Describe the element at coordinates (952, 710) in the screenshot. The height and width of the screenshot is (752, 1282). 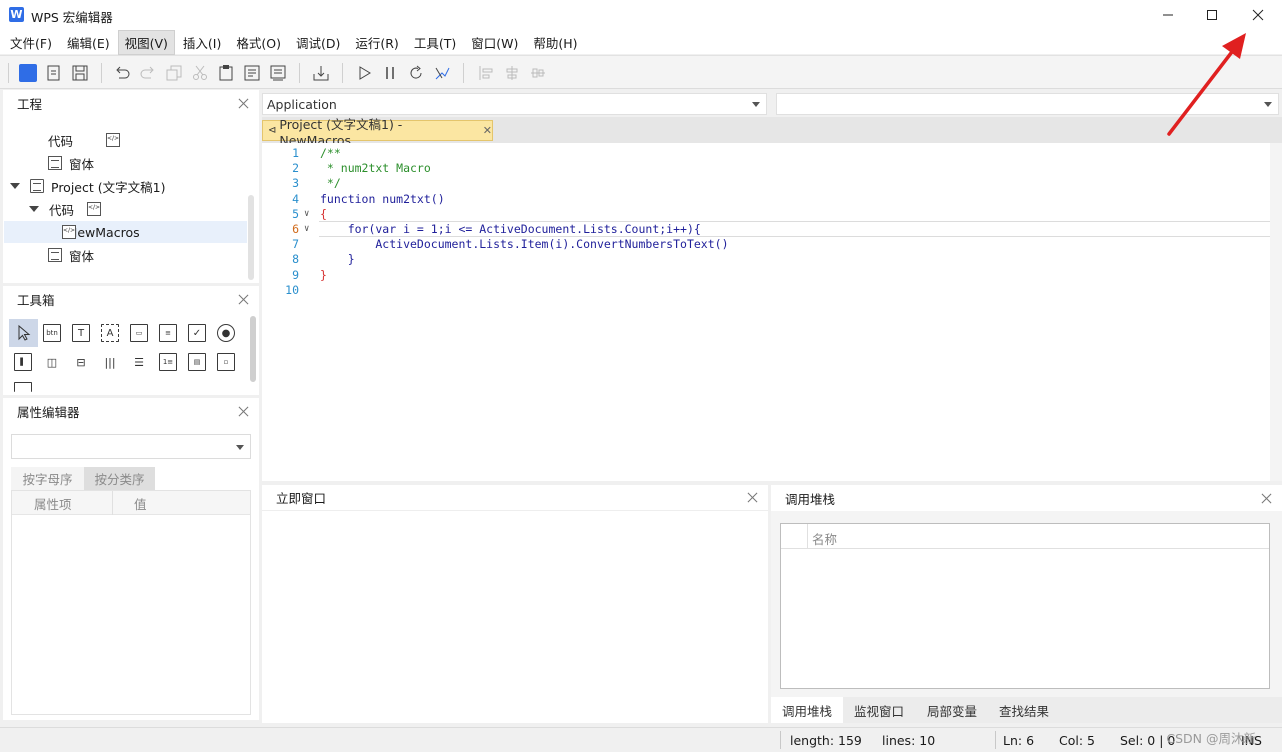
I see `tab-locals: 局部变量` at that location.